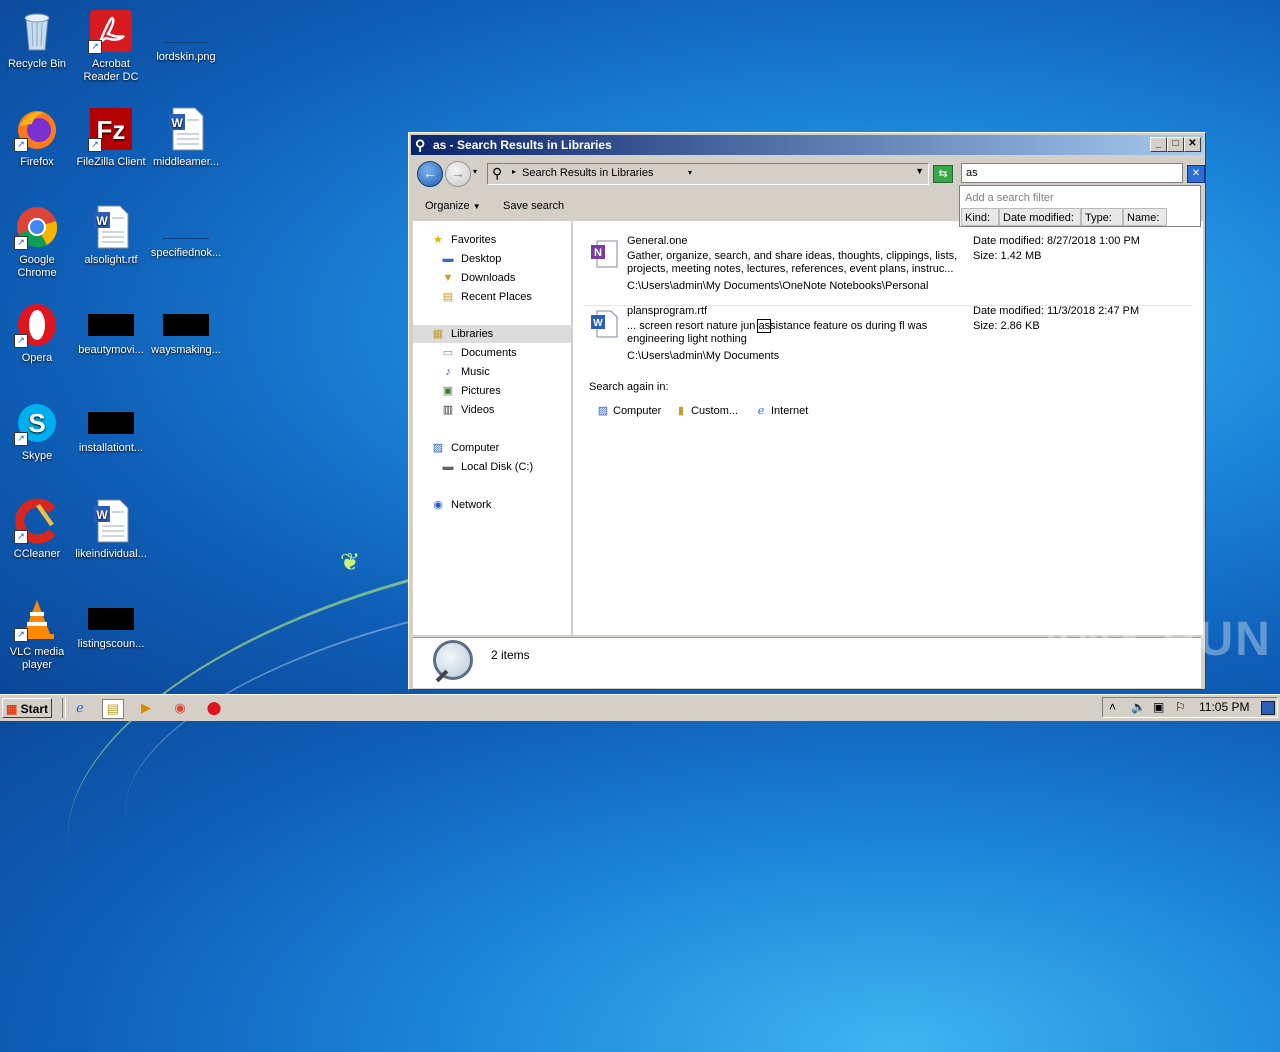 Image resolution: width=1280 pixels, height=1052 pixels. I want to click on save-search-button: Save search, so click(533, 206).